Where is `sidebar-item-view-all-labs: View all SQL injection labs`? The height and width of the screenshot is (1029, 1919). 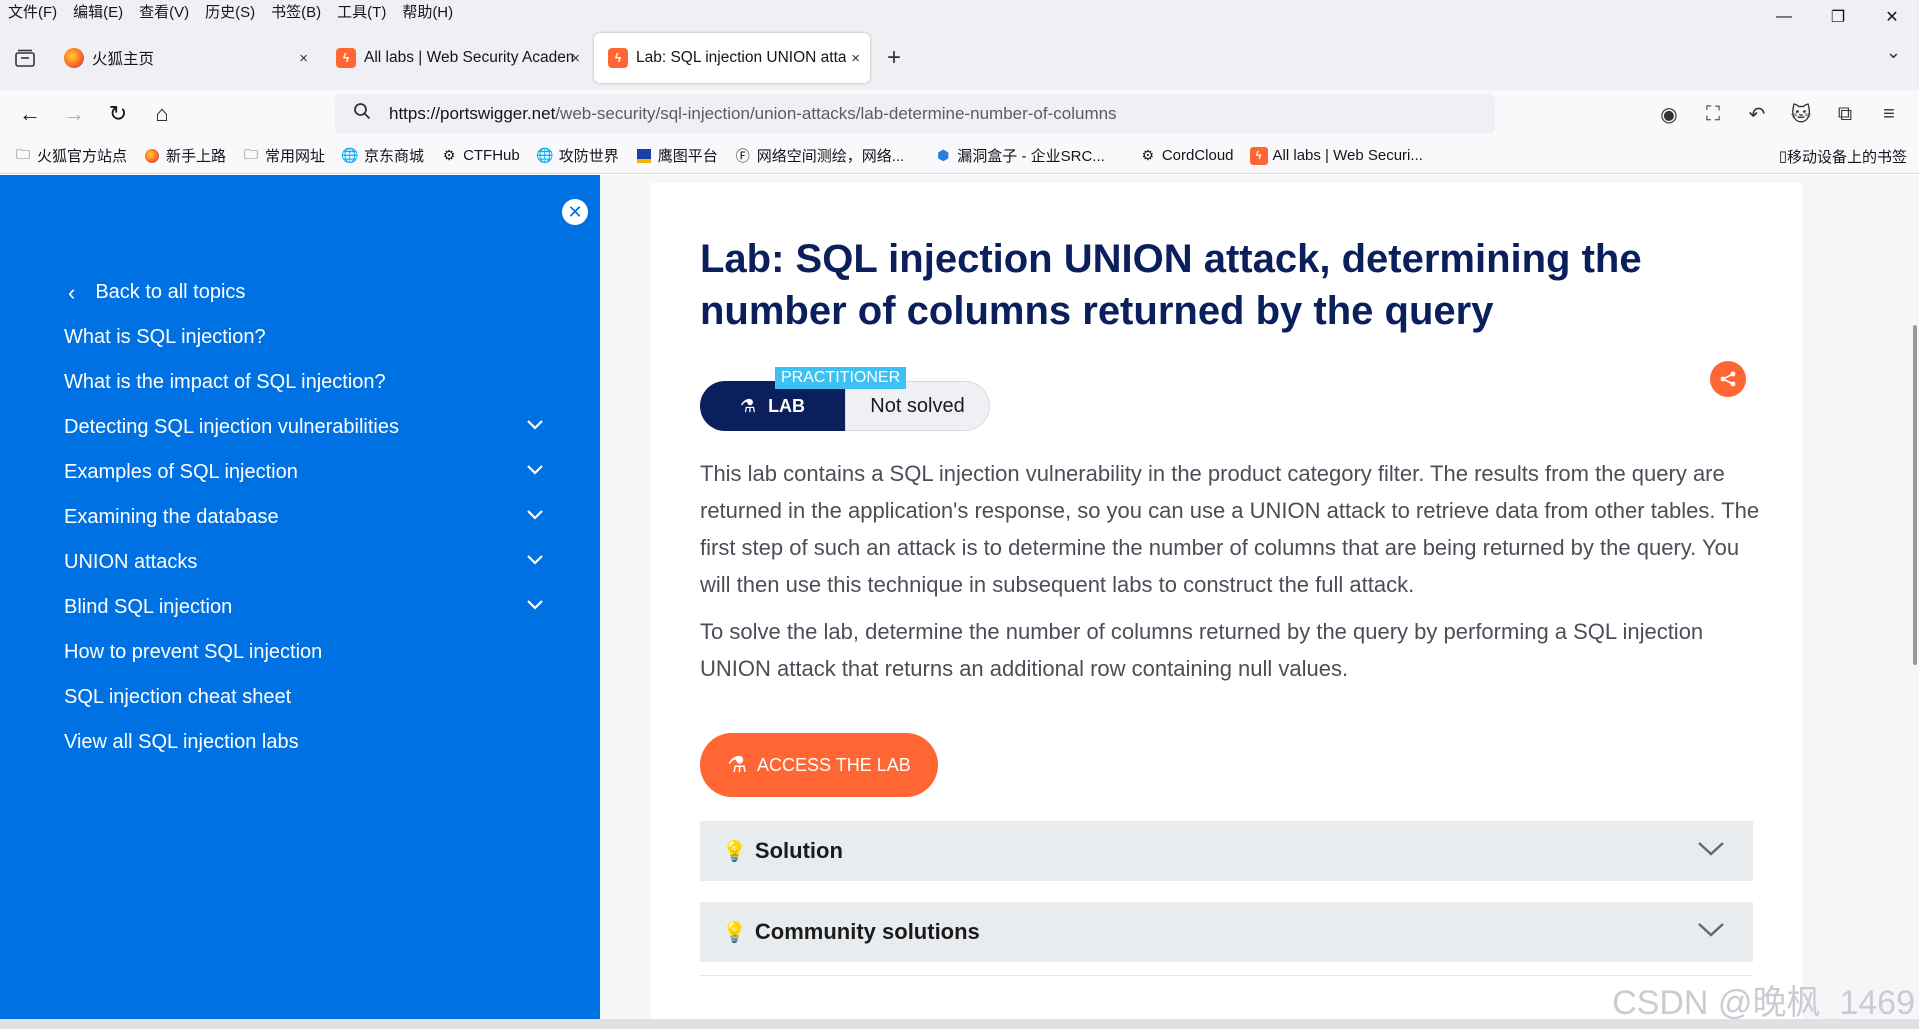 sidebar-item-view-all-labs: View all SQL injection labs is located at coordinates (304, 742).